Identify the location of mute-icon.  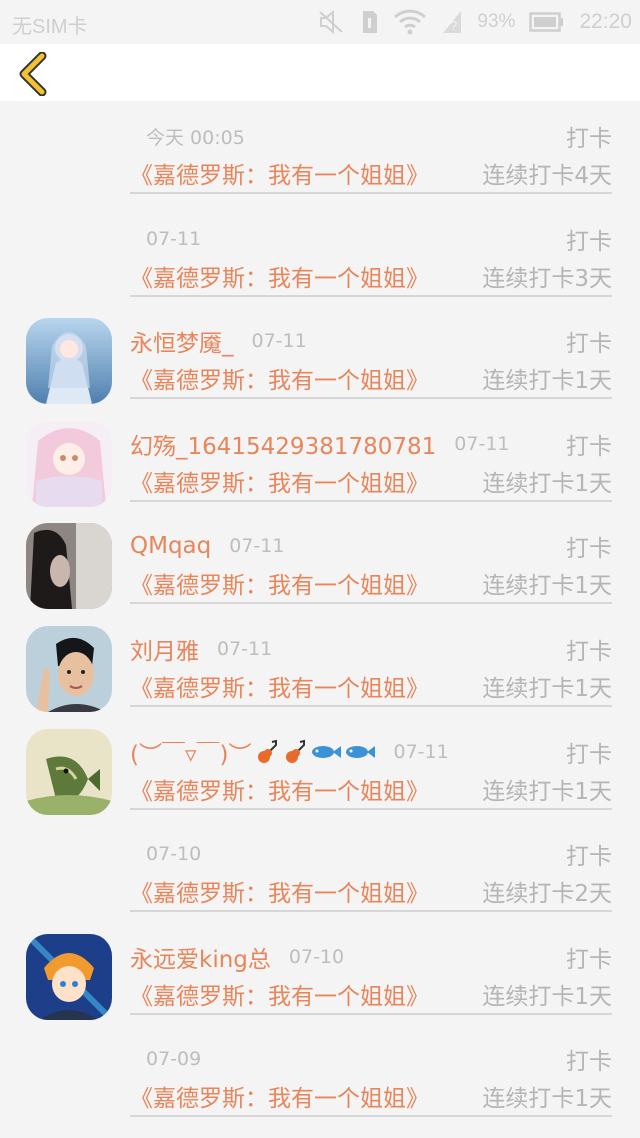
(332, 22).